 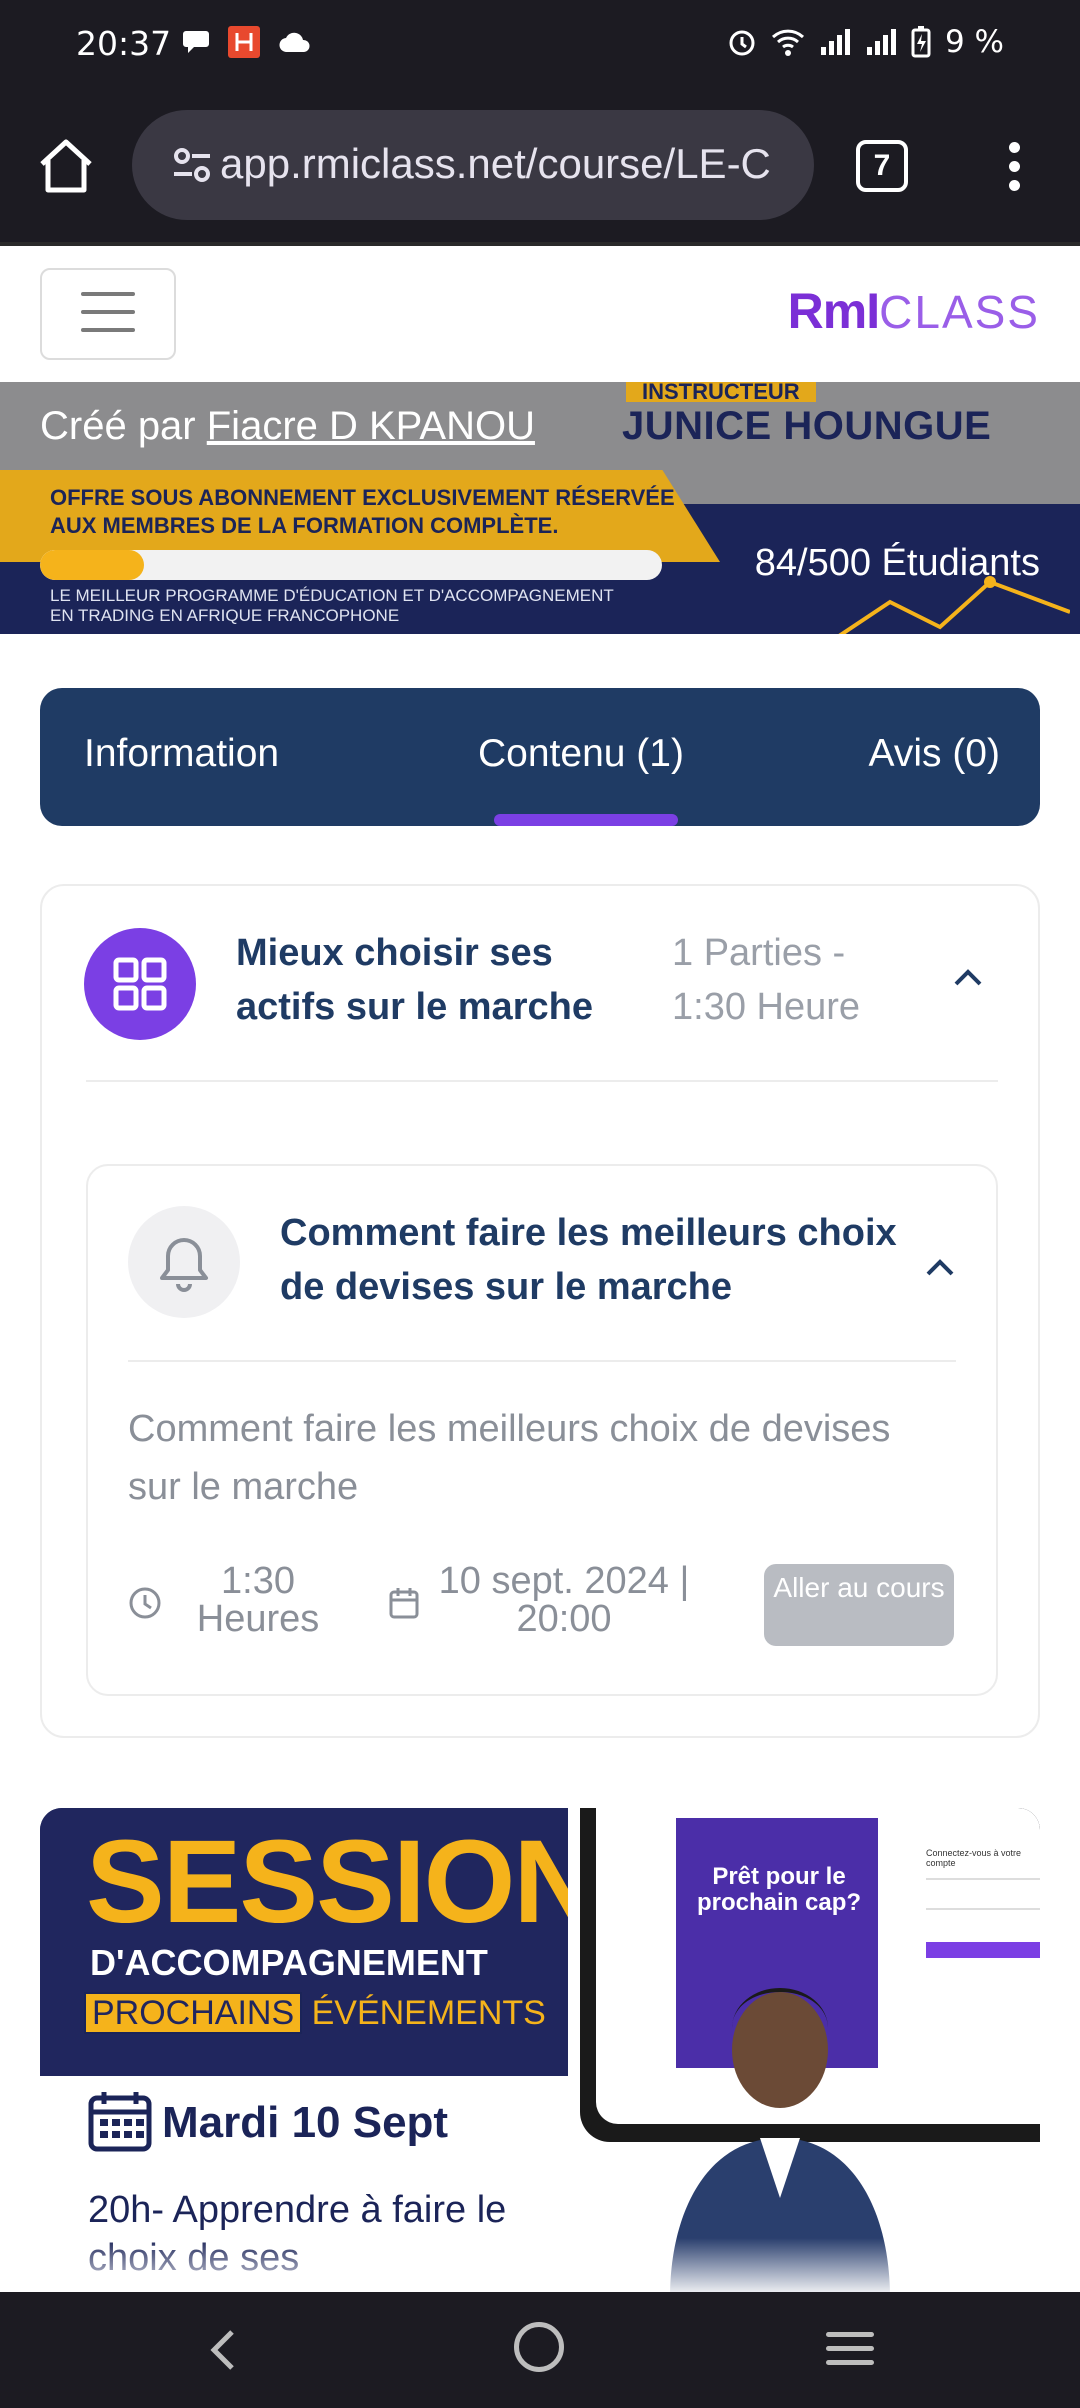 I want to click on wifi-icon, so click(x=787, y=42).